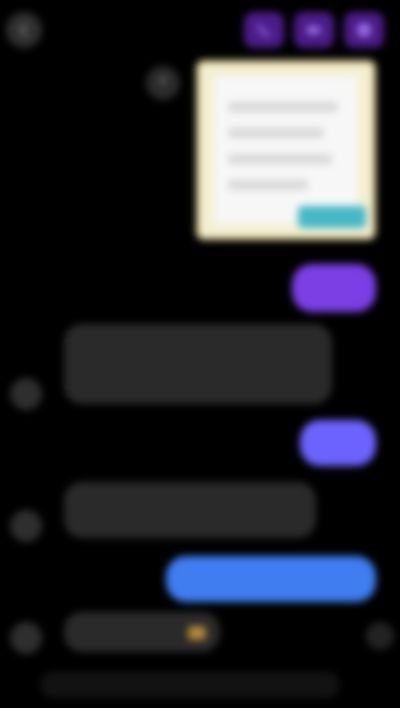  I want to click on back-button, so click(24, 30).